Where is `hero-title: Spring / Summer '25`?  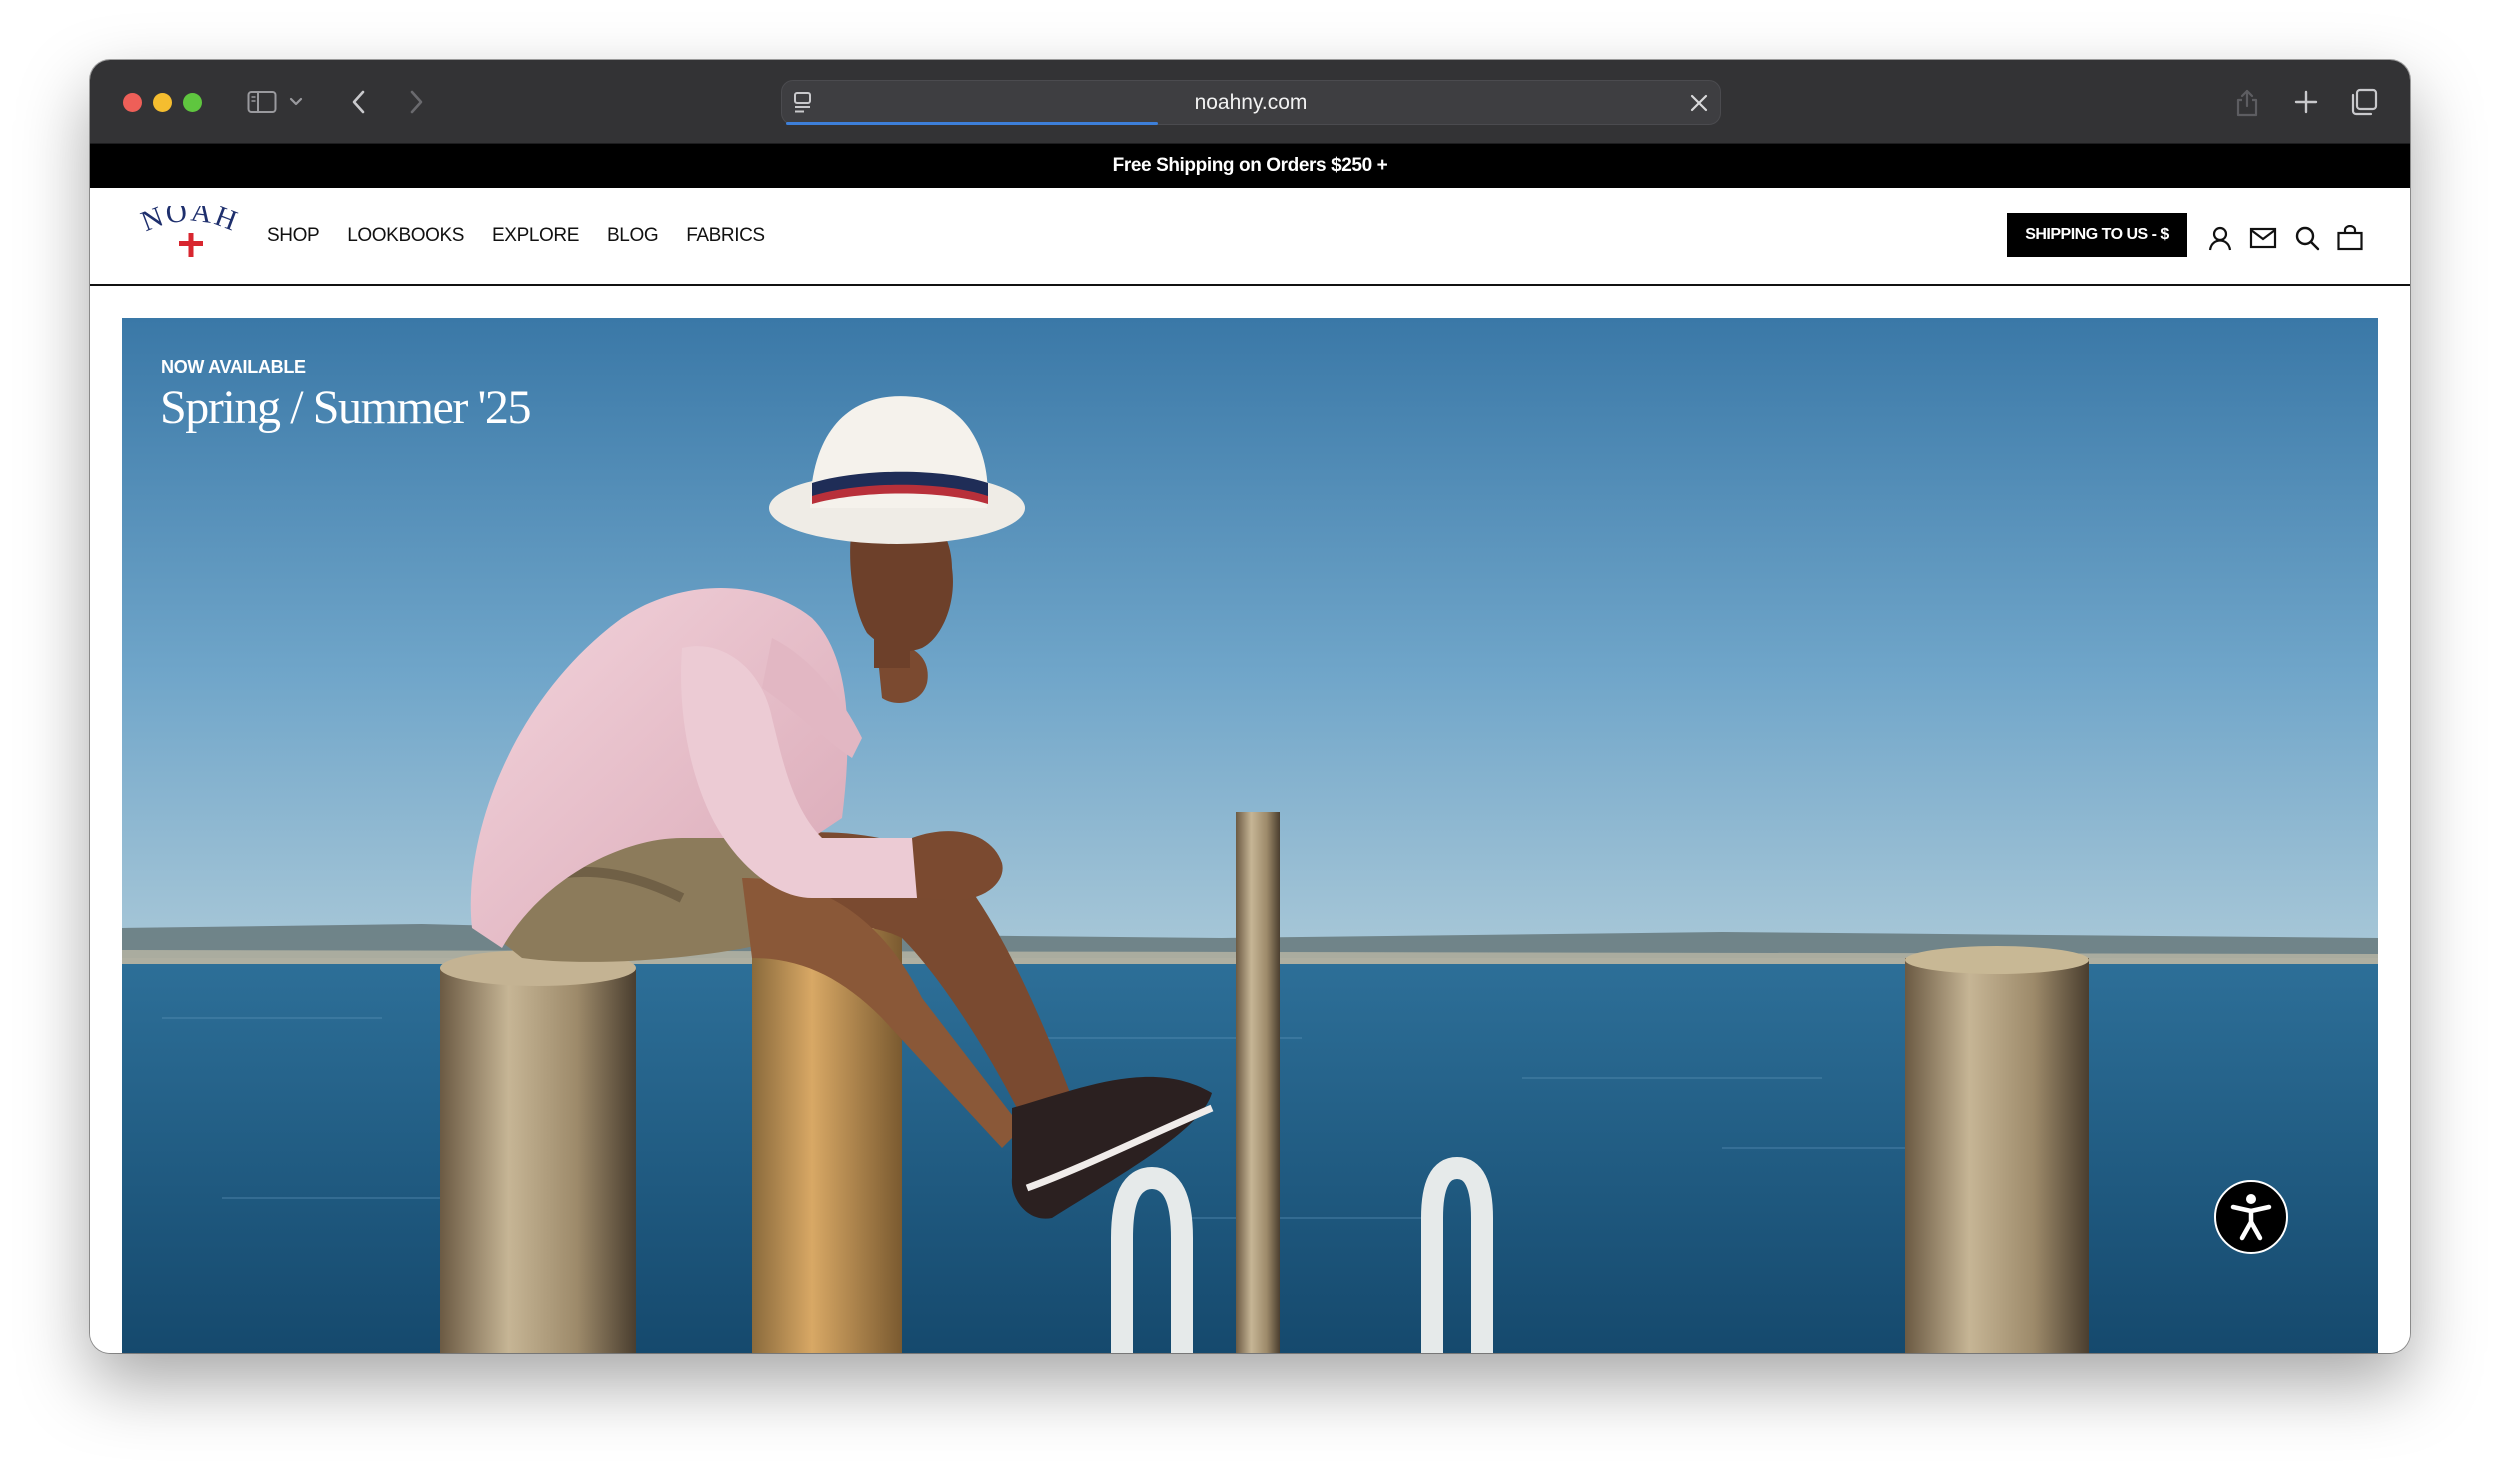 hero-title: Spring / Summer '25 is located at coordinates (345, 407).